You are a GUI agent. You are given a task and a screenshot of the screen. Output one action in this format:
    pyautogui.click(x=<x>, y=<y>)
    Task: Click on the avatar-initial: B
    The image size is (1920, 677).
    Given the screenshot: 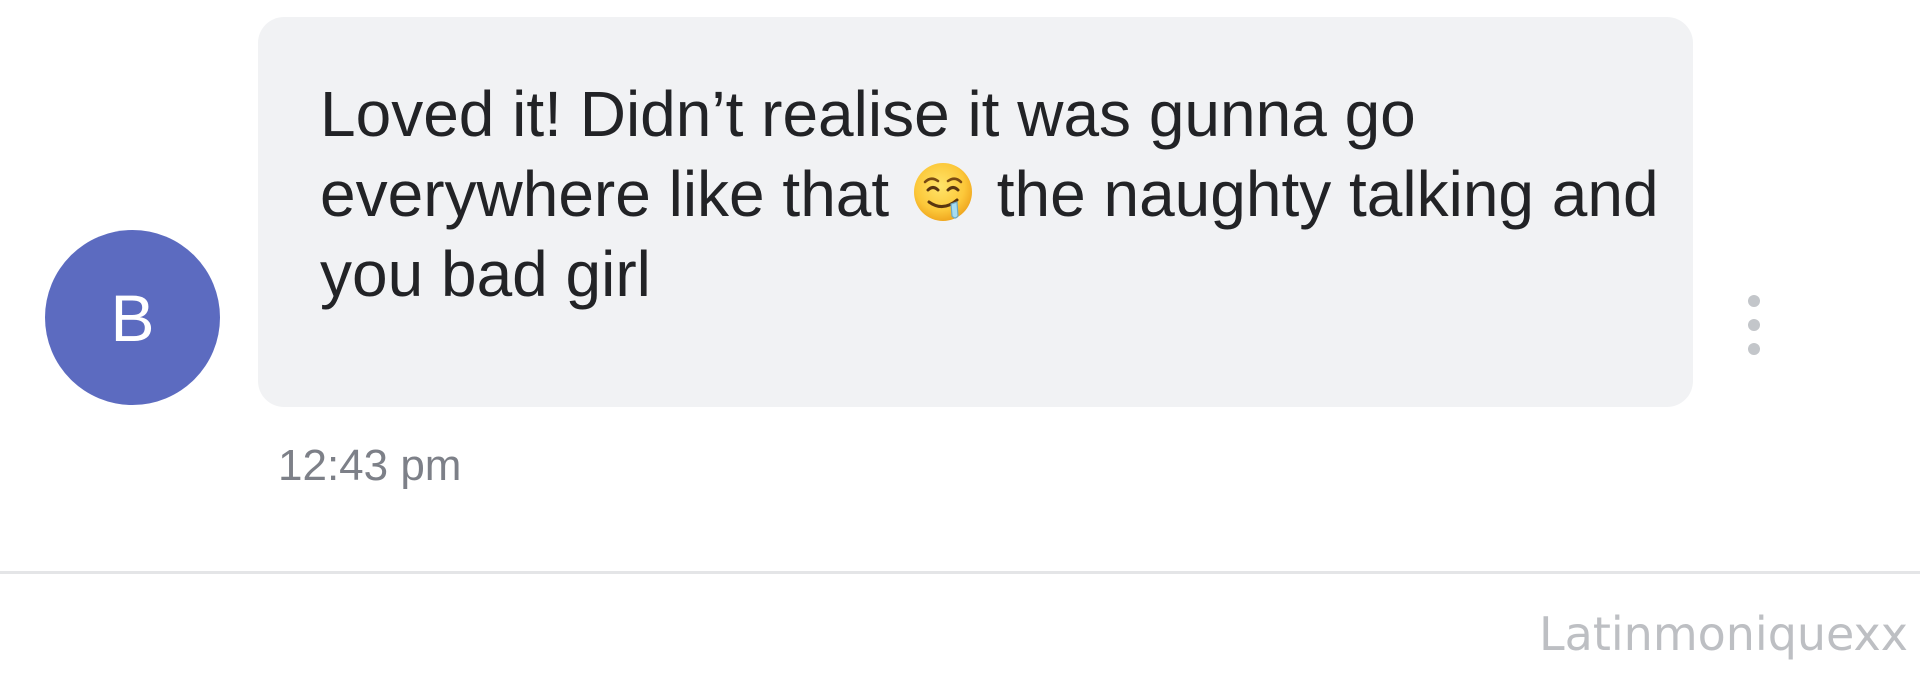 What is the action you would take?
    pyautogui.click(x=132, y=317)
    